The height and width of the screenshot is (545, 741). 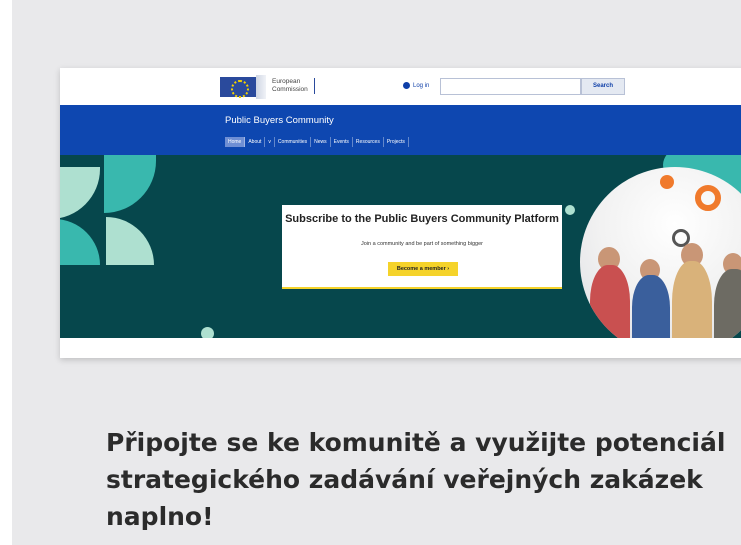 I want to click on building-icon, so click(x=261, y=87).